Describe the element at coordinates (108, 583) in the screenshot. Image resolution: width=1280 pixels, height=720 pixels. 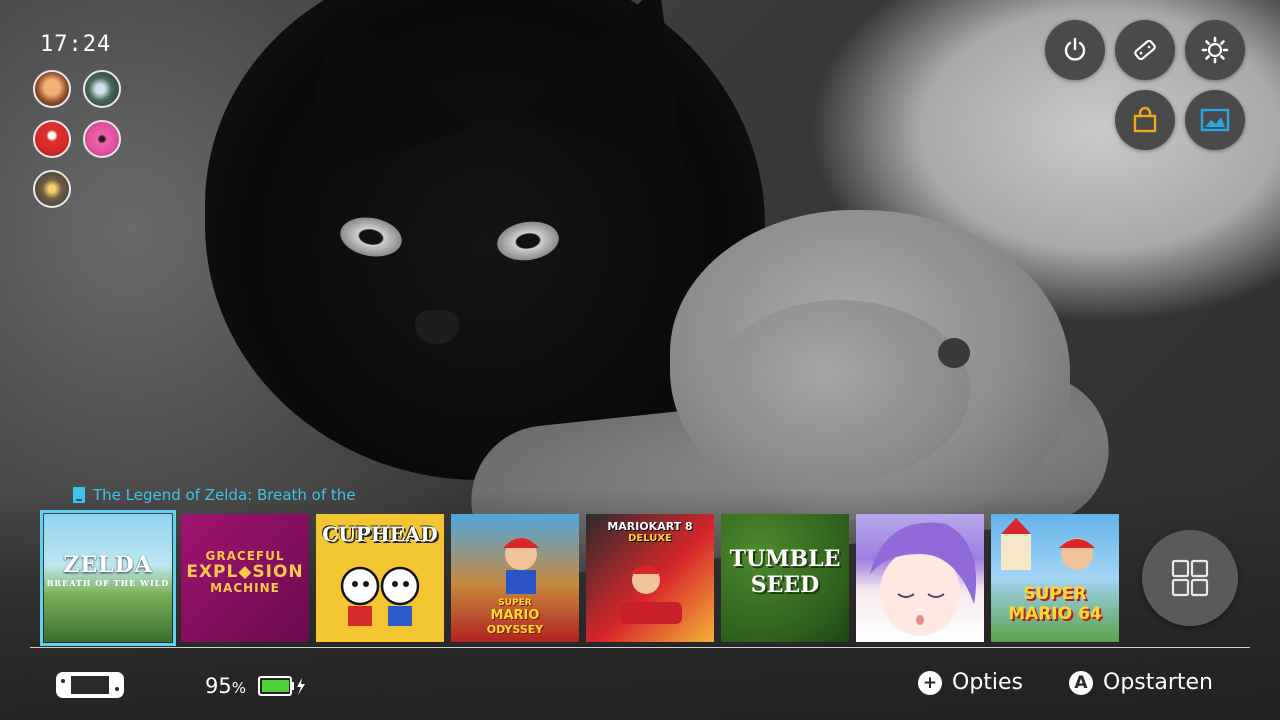
I see `game-tile-subtitle: BREATH OF THE WILD` at that location.